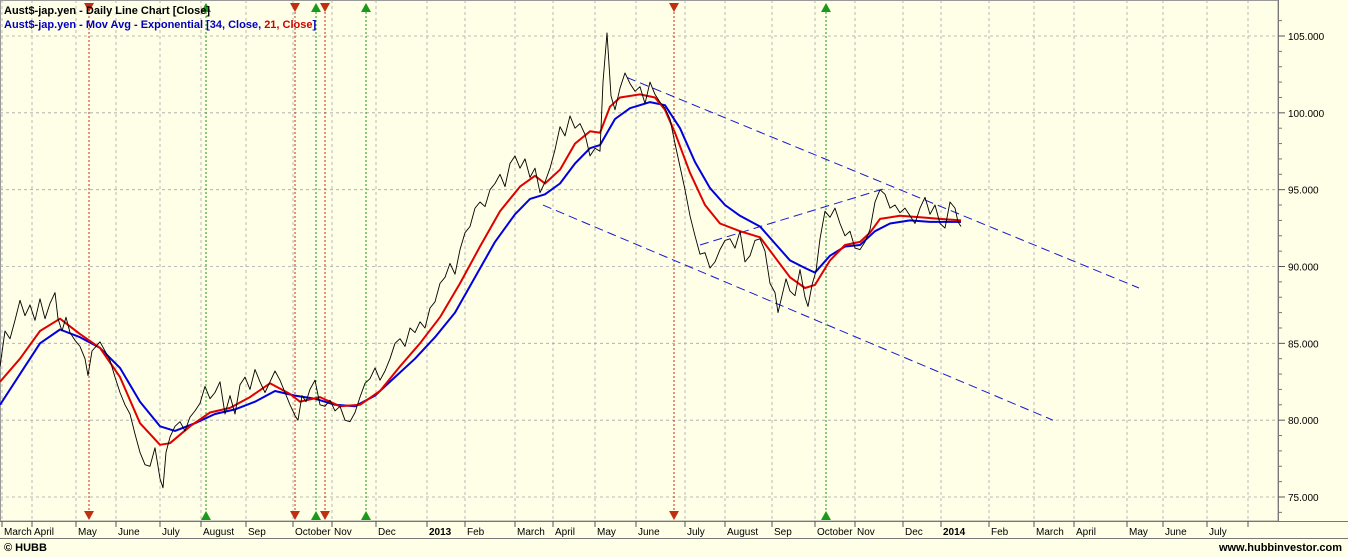 This screenshot has height=557, width=1348. I want to click on y-tick-label: 105.000, so click(1306, 37).